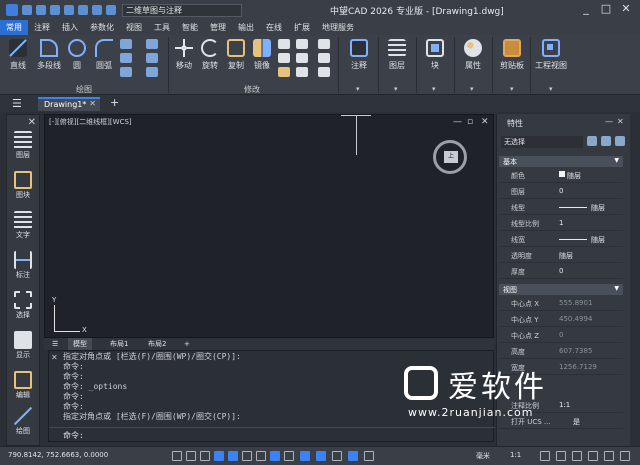  What do you see at coordinates (561, 239) in the screenshot?
I see `prop-row-lineweight: 线宽 随层` at bounding box center [561, 239].